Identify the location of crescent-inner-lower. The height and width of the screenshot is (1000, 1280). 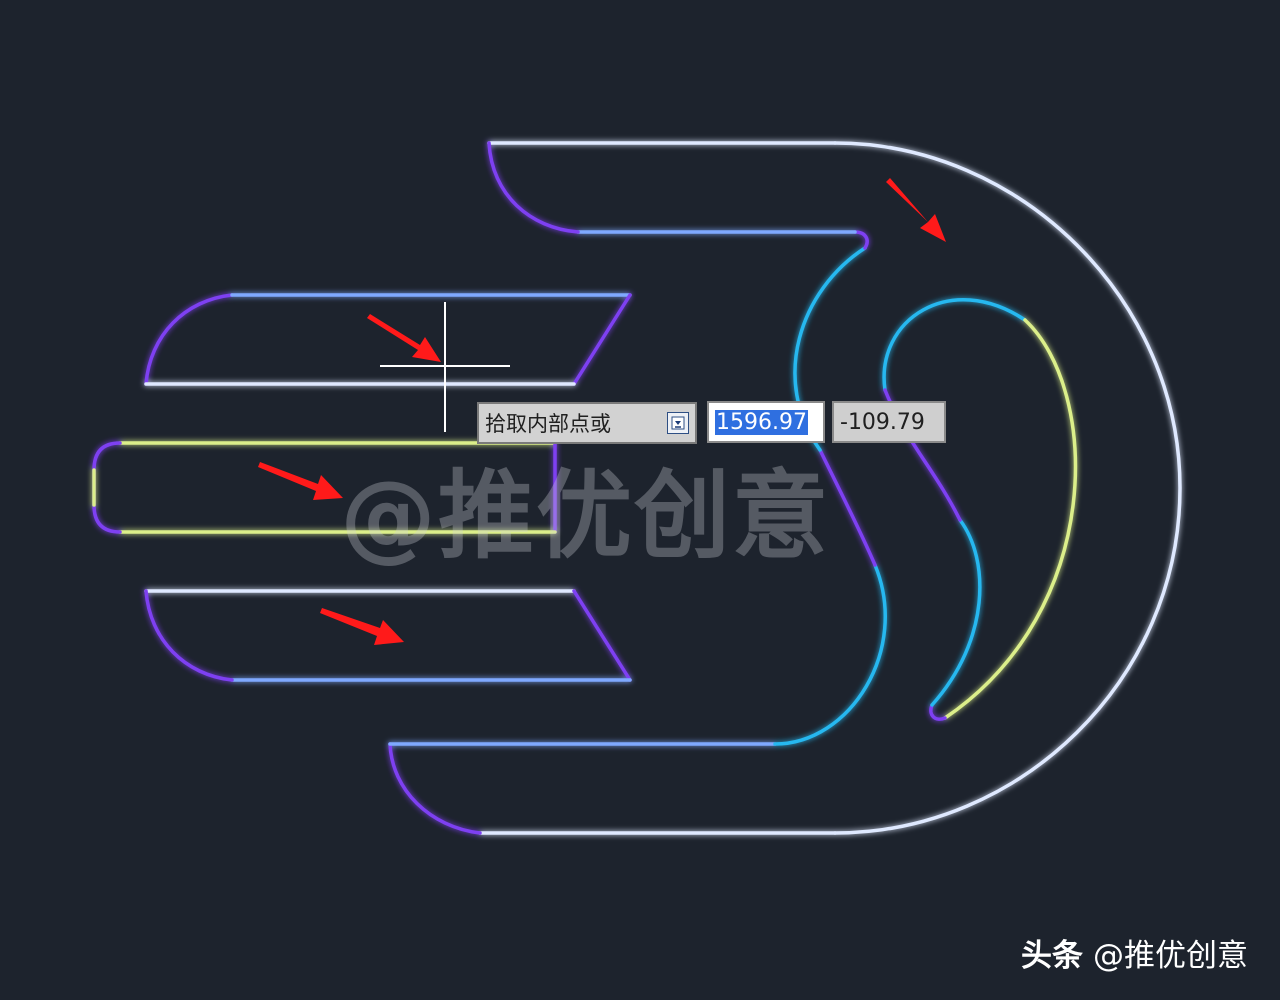
(956, 612).